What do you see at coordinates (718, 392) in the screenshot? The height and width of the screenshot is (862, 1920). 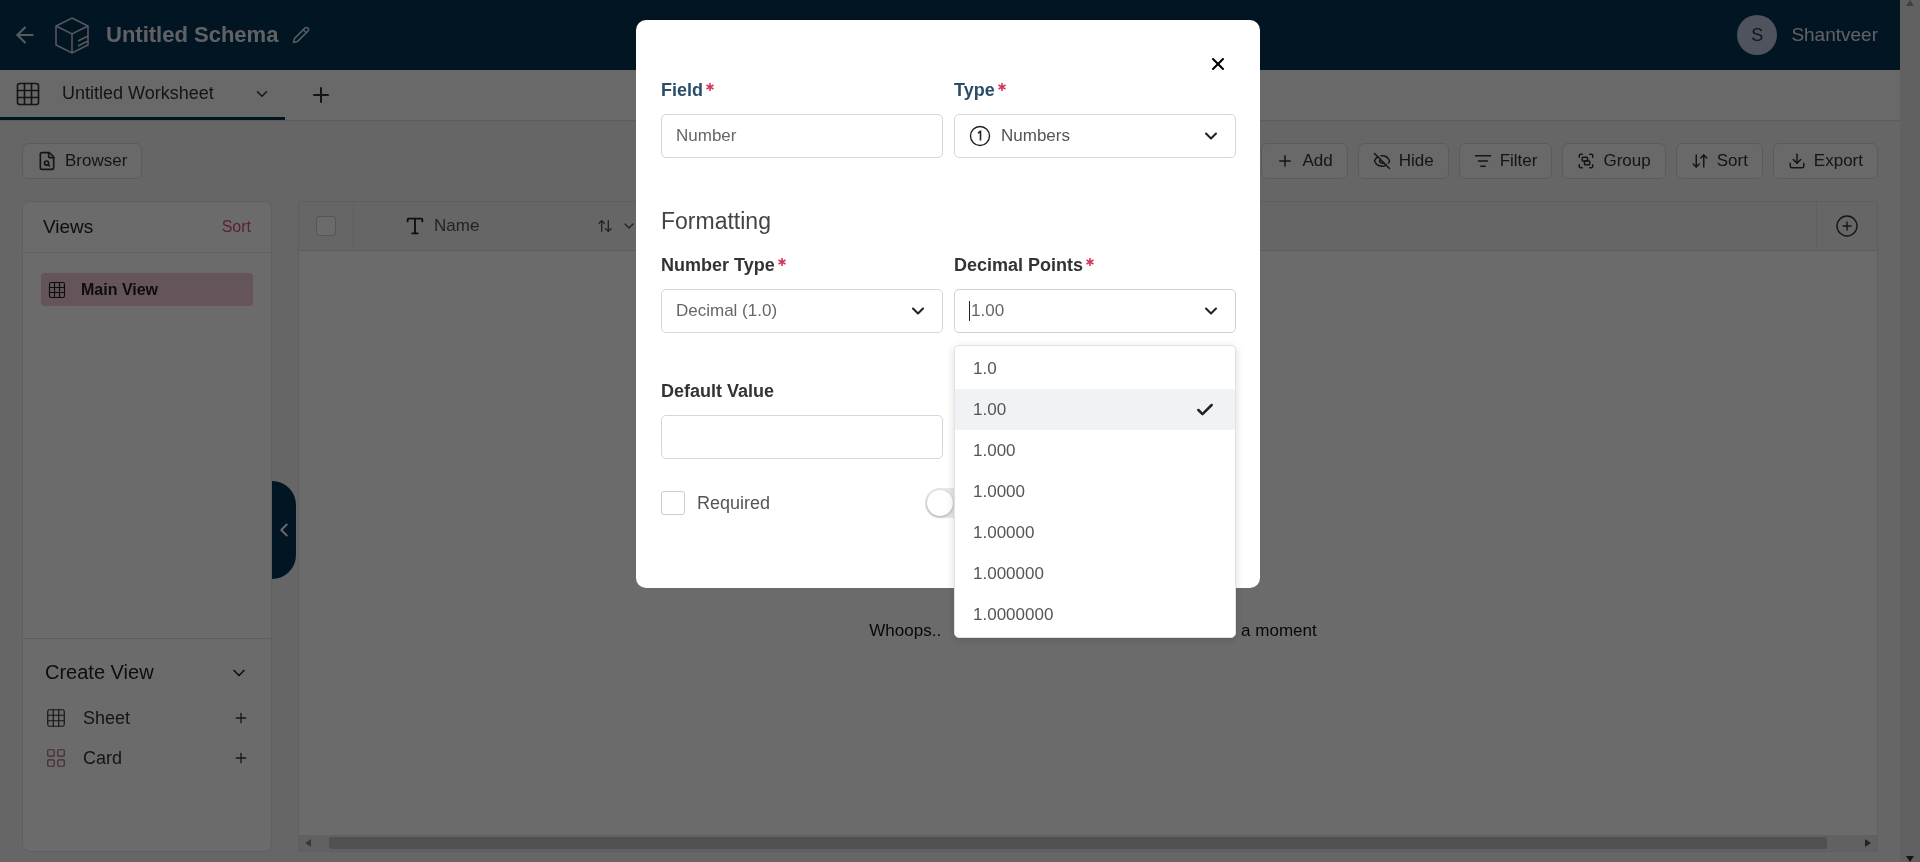 I see `field-label: Default Value` at bounding box center [718, 392].